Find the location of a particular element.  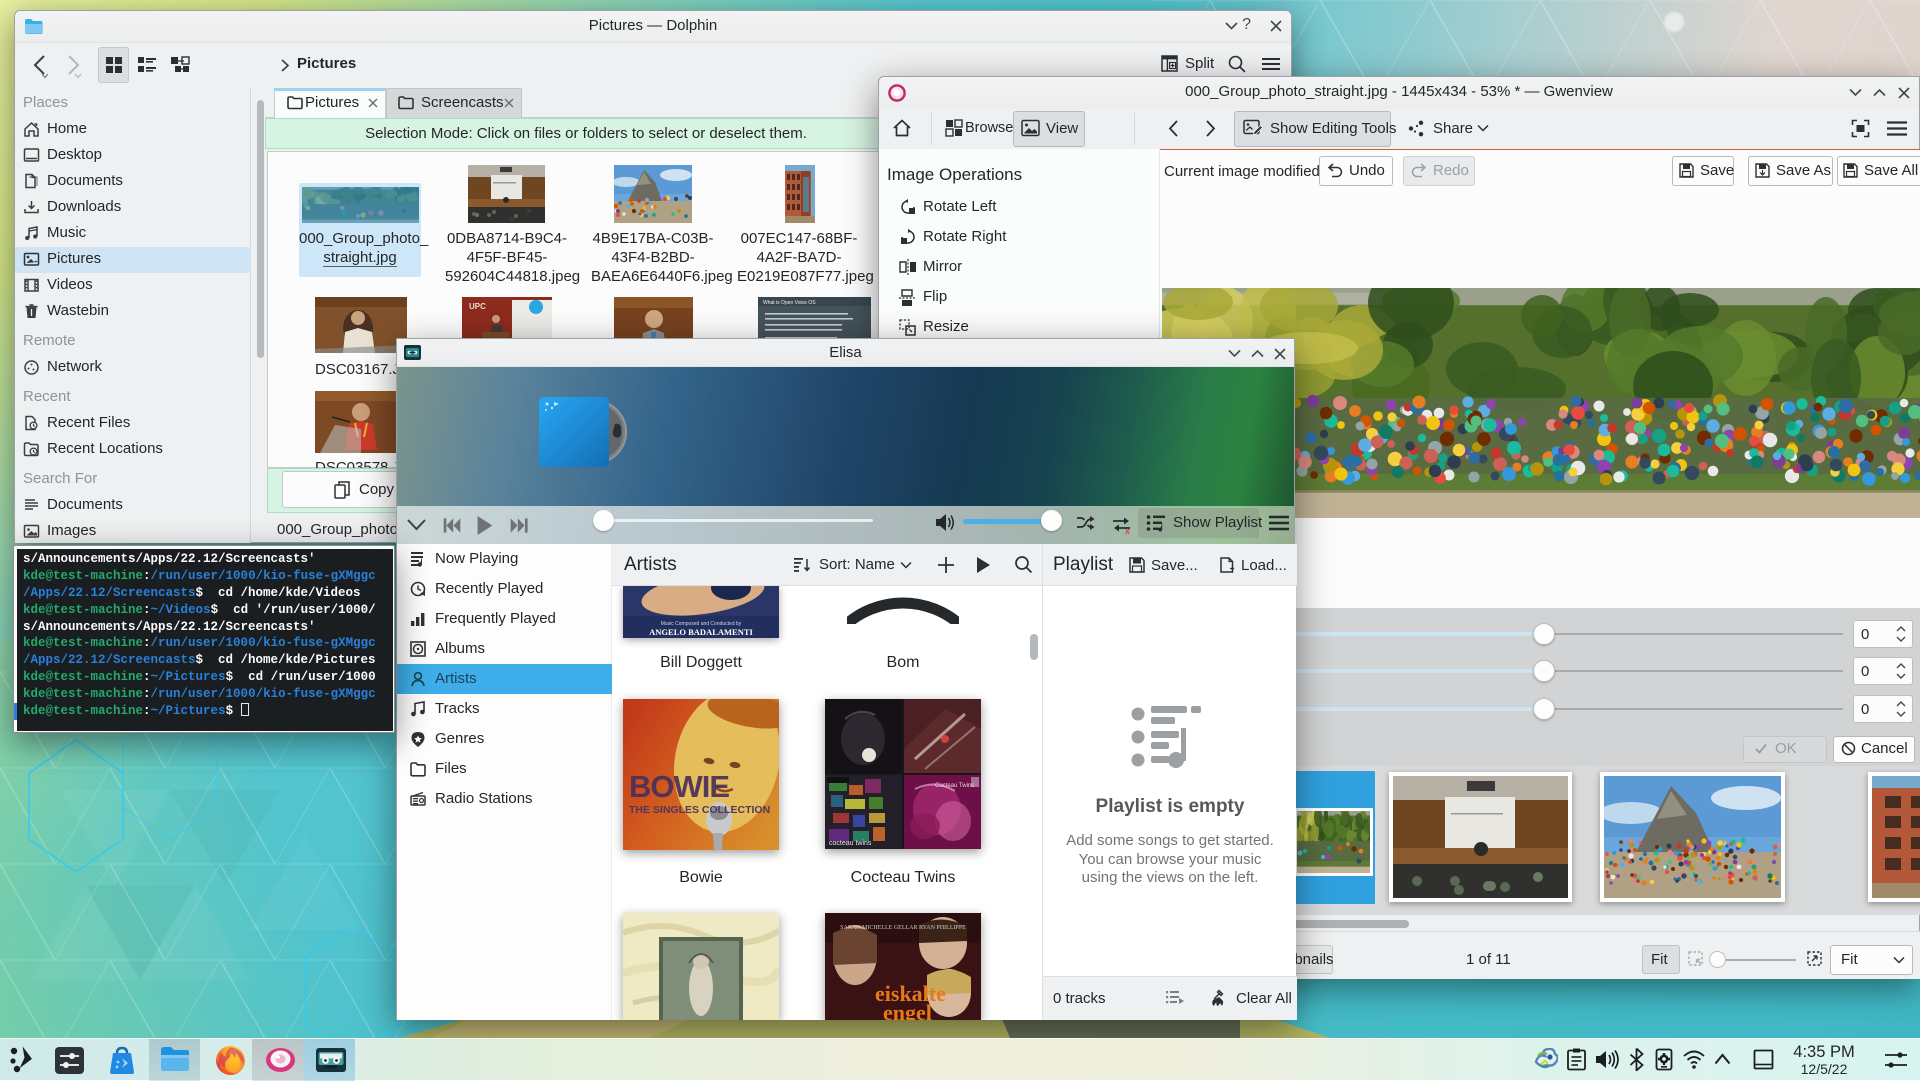

svg-text: ANGELO BADALAMENTI is located at coordinates (701, 632).